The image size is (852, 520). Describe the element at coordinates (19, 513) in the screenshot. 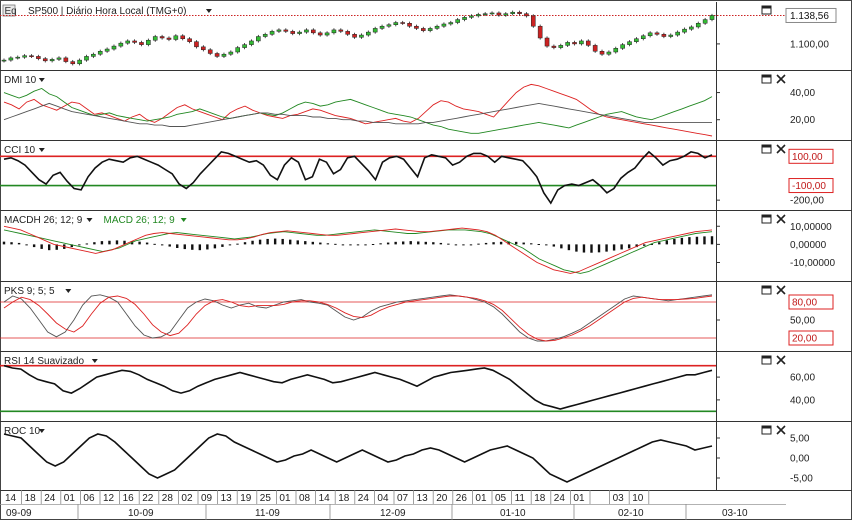

I see `month-label: 09-09` at that location.